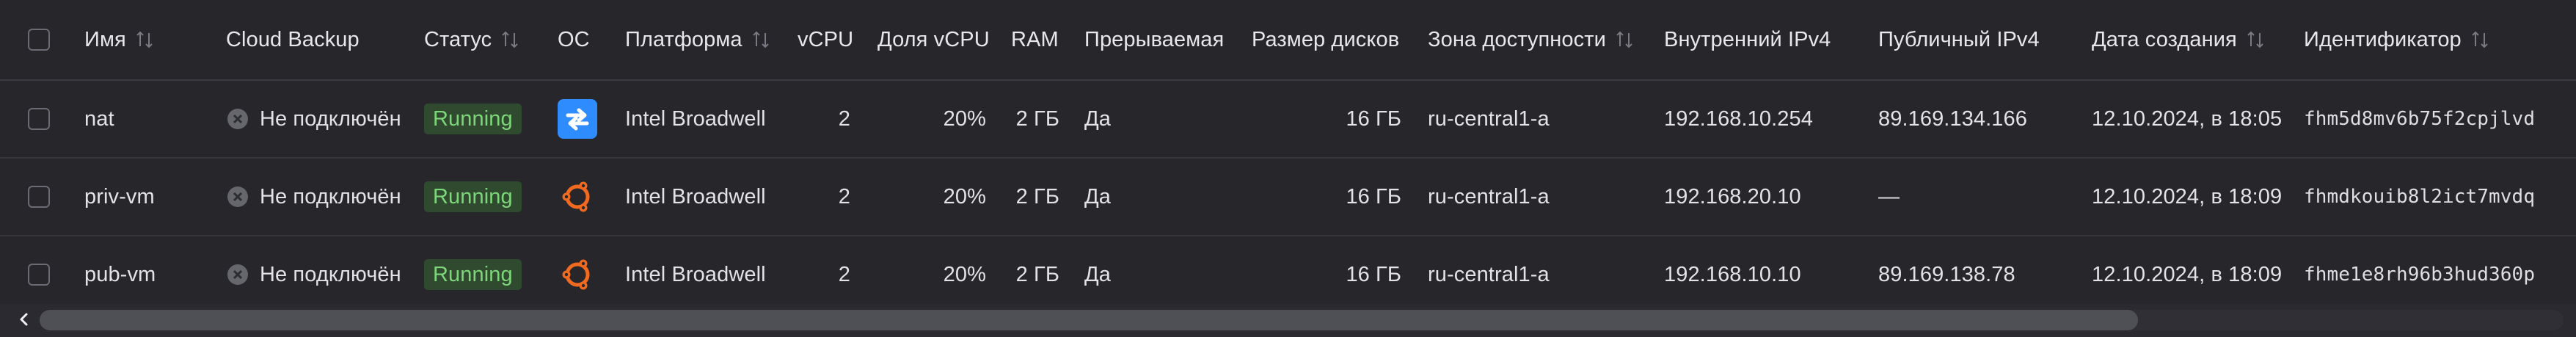  What do you see at coordinates (1953, 118) in the screenshot?
I see `public-ipv4-cell: 89.169.134.166` at bounding box center [1953, 118].